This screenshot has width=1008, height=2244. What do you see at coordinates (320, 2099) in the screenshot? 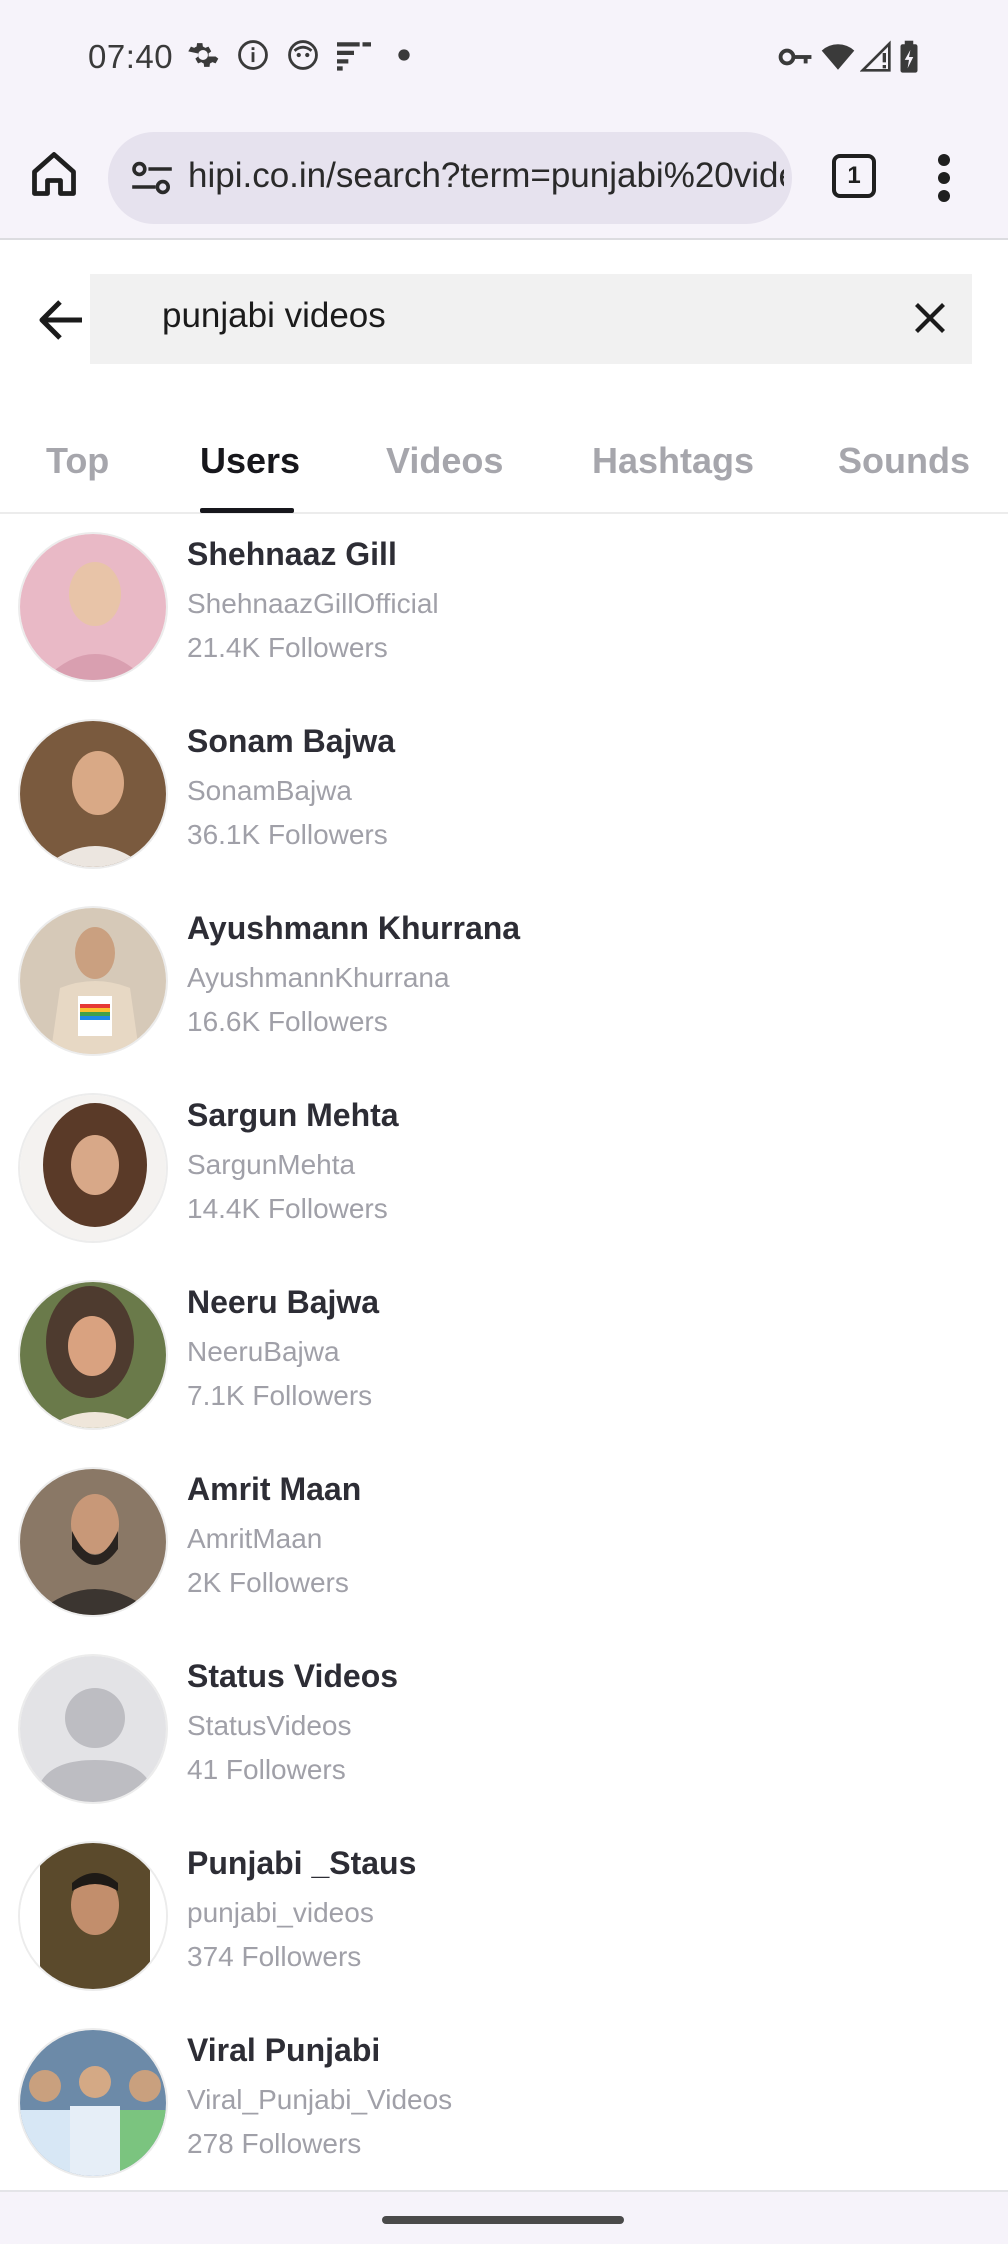
I see `user-handle: Viral_Punjabi_Videos` at bounding box center [320, 2099].